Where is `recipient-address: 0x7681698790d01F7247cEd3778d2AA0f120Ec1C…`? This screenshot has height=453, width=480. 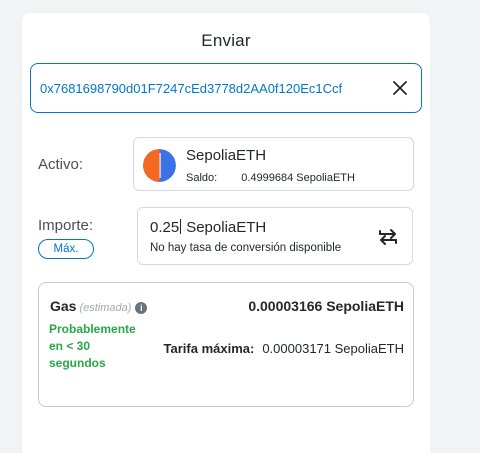 recipient-address: 0x7681698790d01F7247cEd3778d2AA0f120Ec1C… is located at coordinates (214, 88).